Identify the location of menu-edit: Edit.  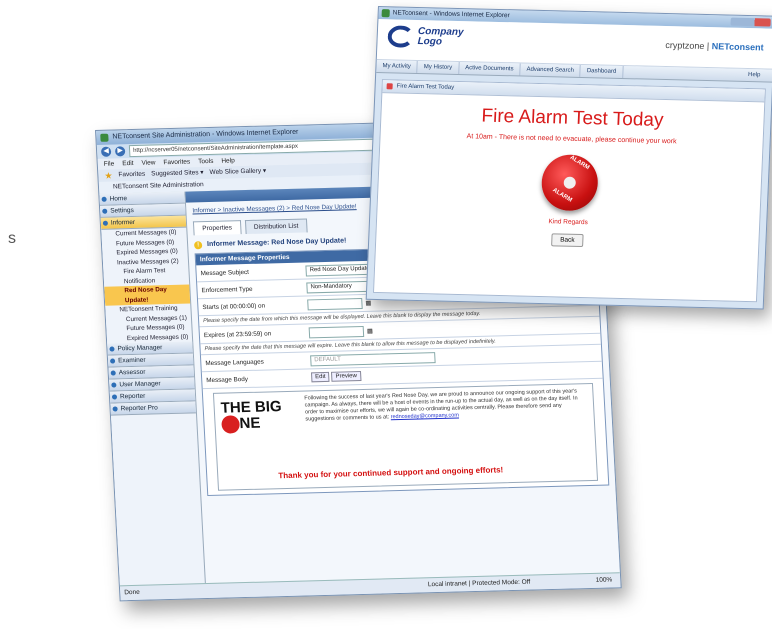
(128, 163).